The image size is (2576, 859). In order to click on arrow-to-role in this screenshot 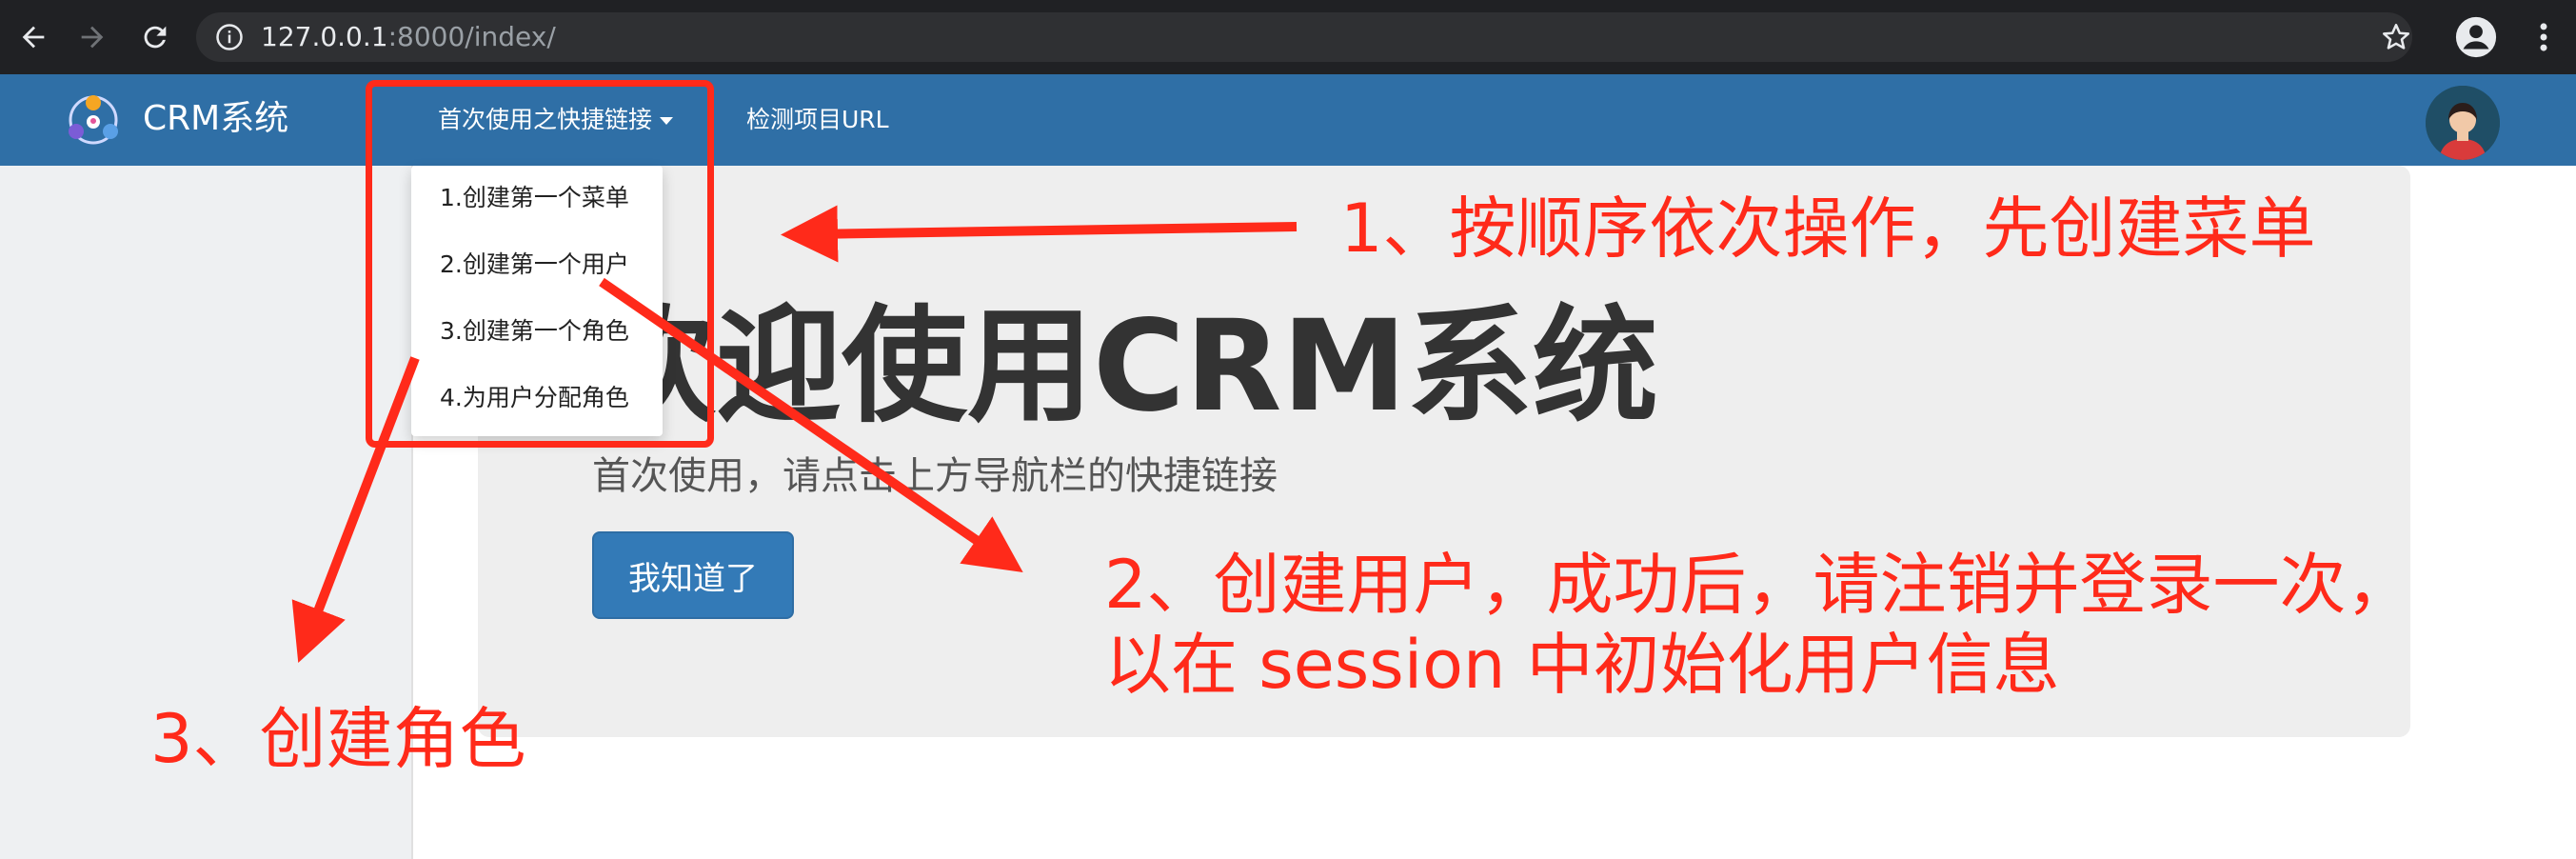, I will do `click(355, 510)`.